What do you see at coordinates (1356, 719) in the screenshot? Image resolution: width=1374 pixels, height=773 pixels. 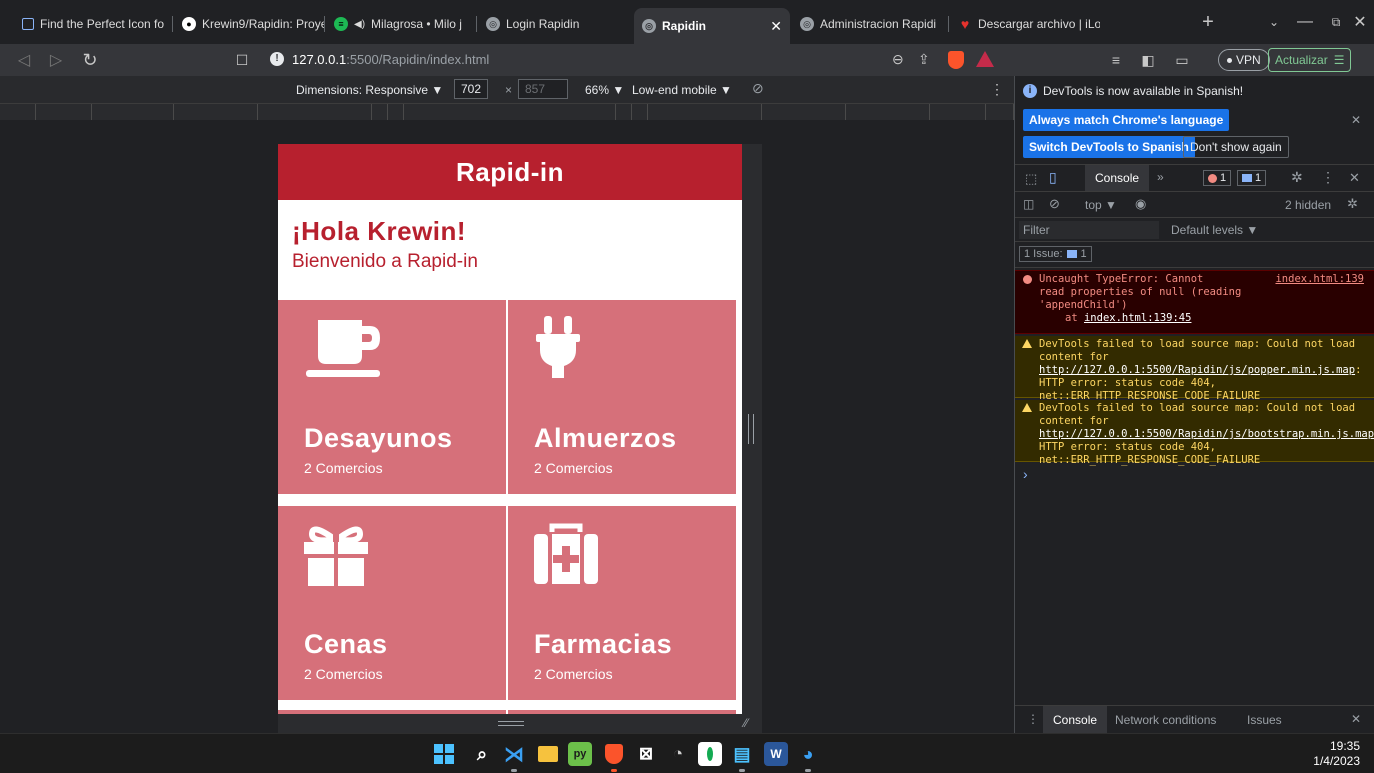 I see `close-drawer-icon: ✕` at bounding box center [1356, 719].